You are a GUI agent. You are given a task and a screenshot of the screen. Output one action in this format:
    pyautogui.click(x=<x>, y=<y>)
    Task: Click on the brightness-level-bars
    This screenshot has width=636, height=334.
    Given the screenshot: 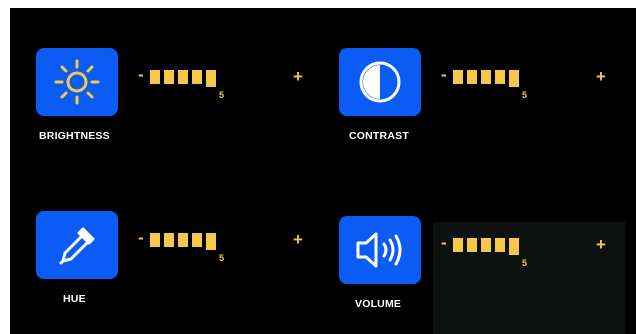 What is the action you would take?
    pyautogui.click(x=183, y=78)
    